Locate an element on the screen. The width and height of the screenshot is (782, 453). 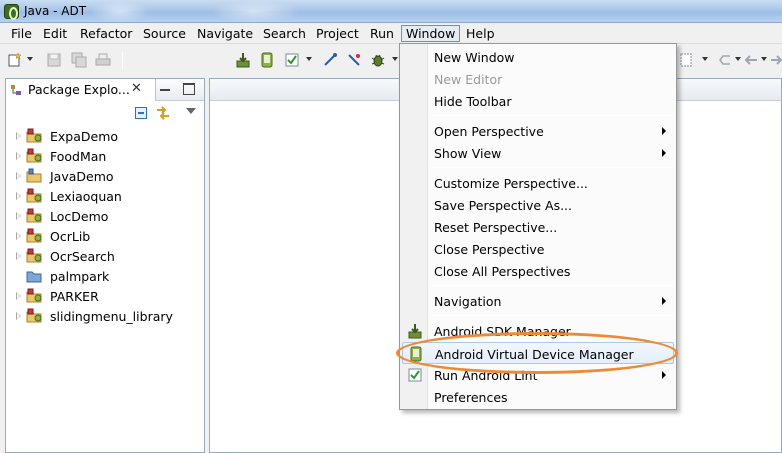
tab-package-explorer: Package Explo... ✕ is located at coordinates (81, 90).